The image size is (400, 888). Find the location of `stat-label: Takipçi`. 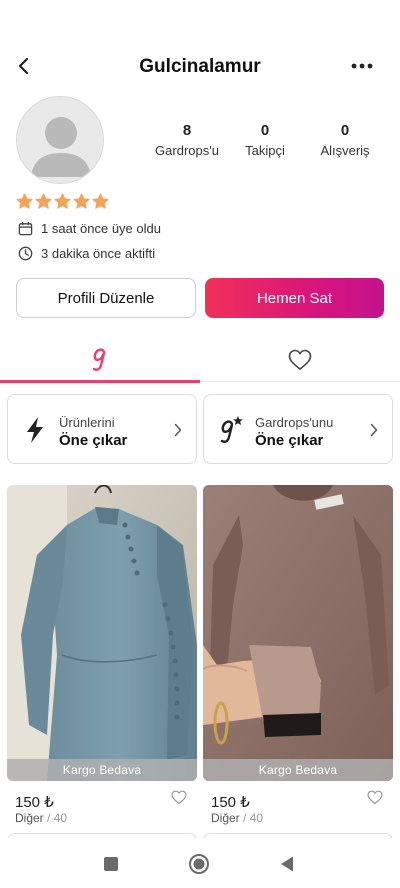

stat-label: Takipçi is located at coordinates (265, 150).